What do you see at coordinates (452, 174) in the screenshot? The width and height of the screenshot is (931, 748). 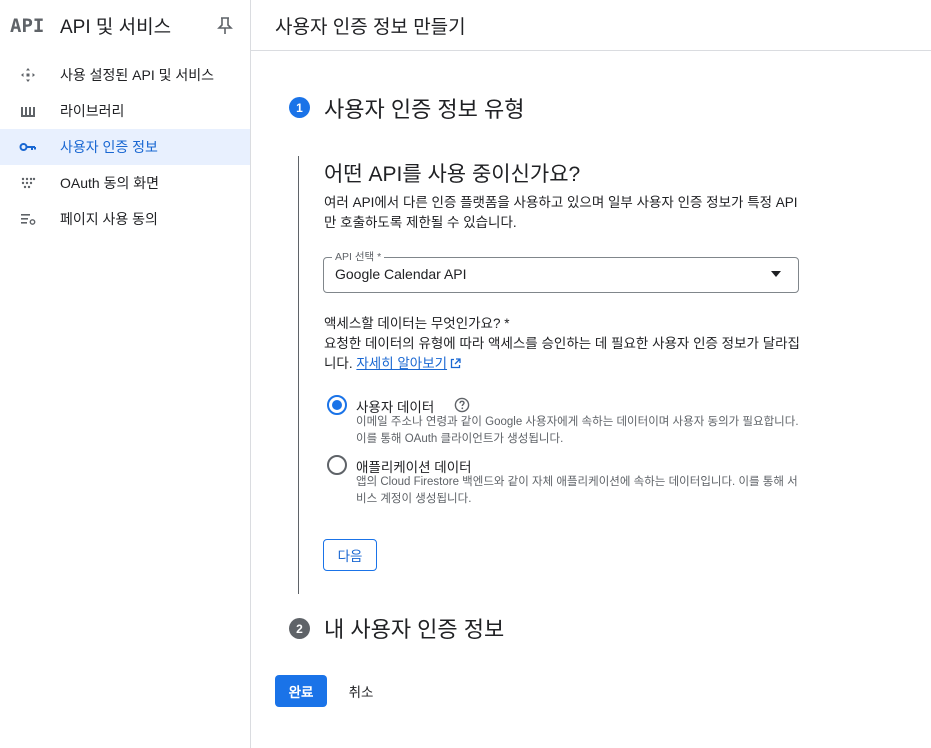 I see `api-question-heading: 어떤 API를 사용 중이신가요?` at bounding box center [452, 174].